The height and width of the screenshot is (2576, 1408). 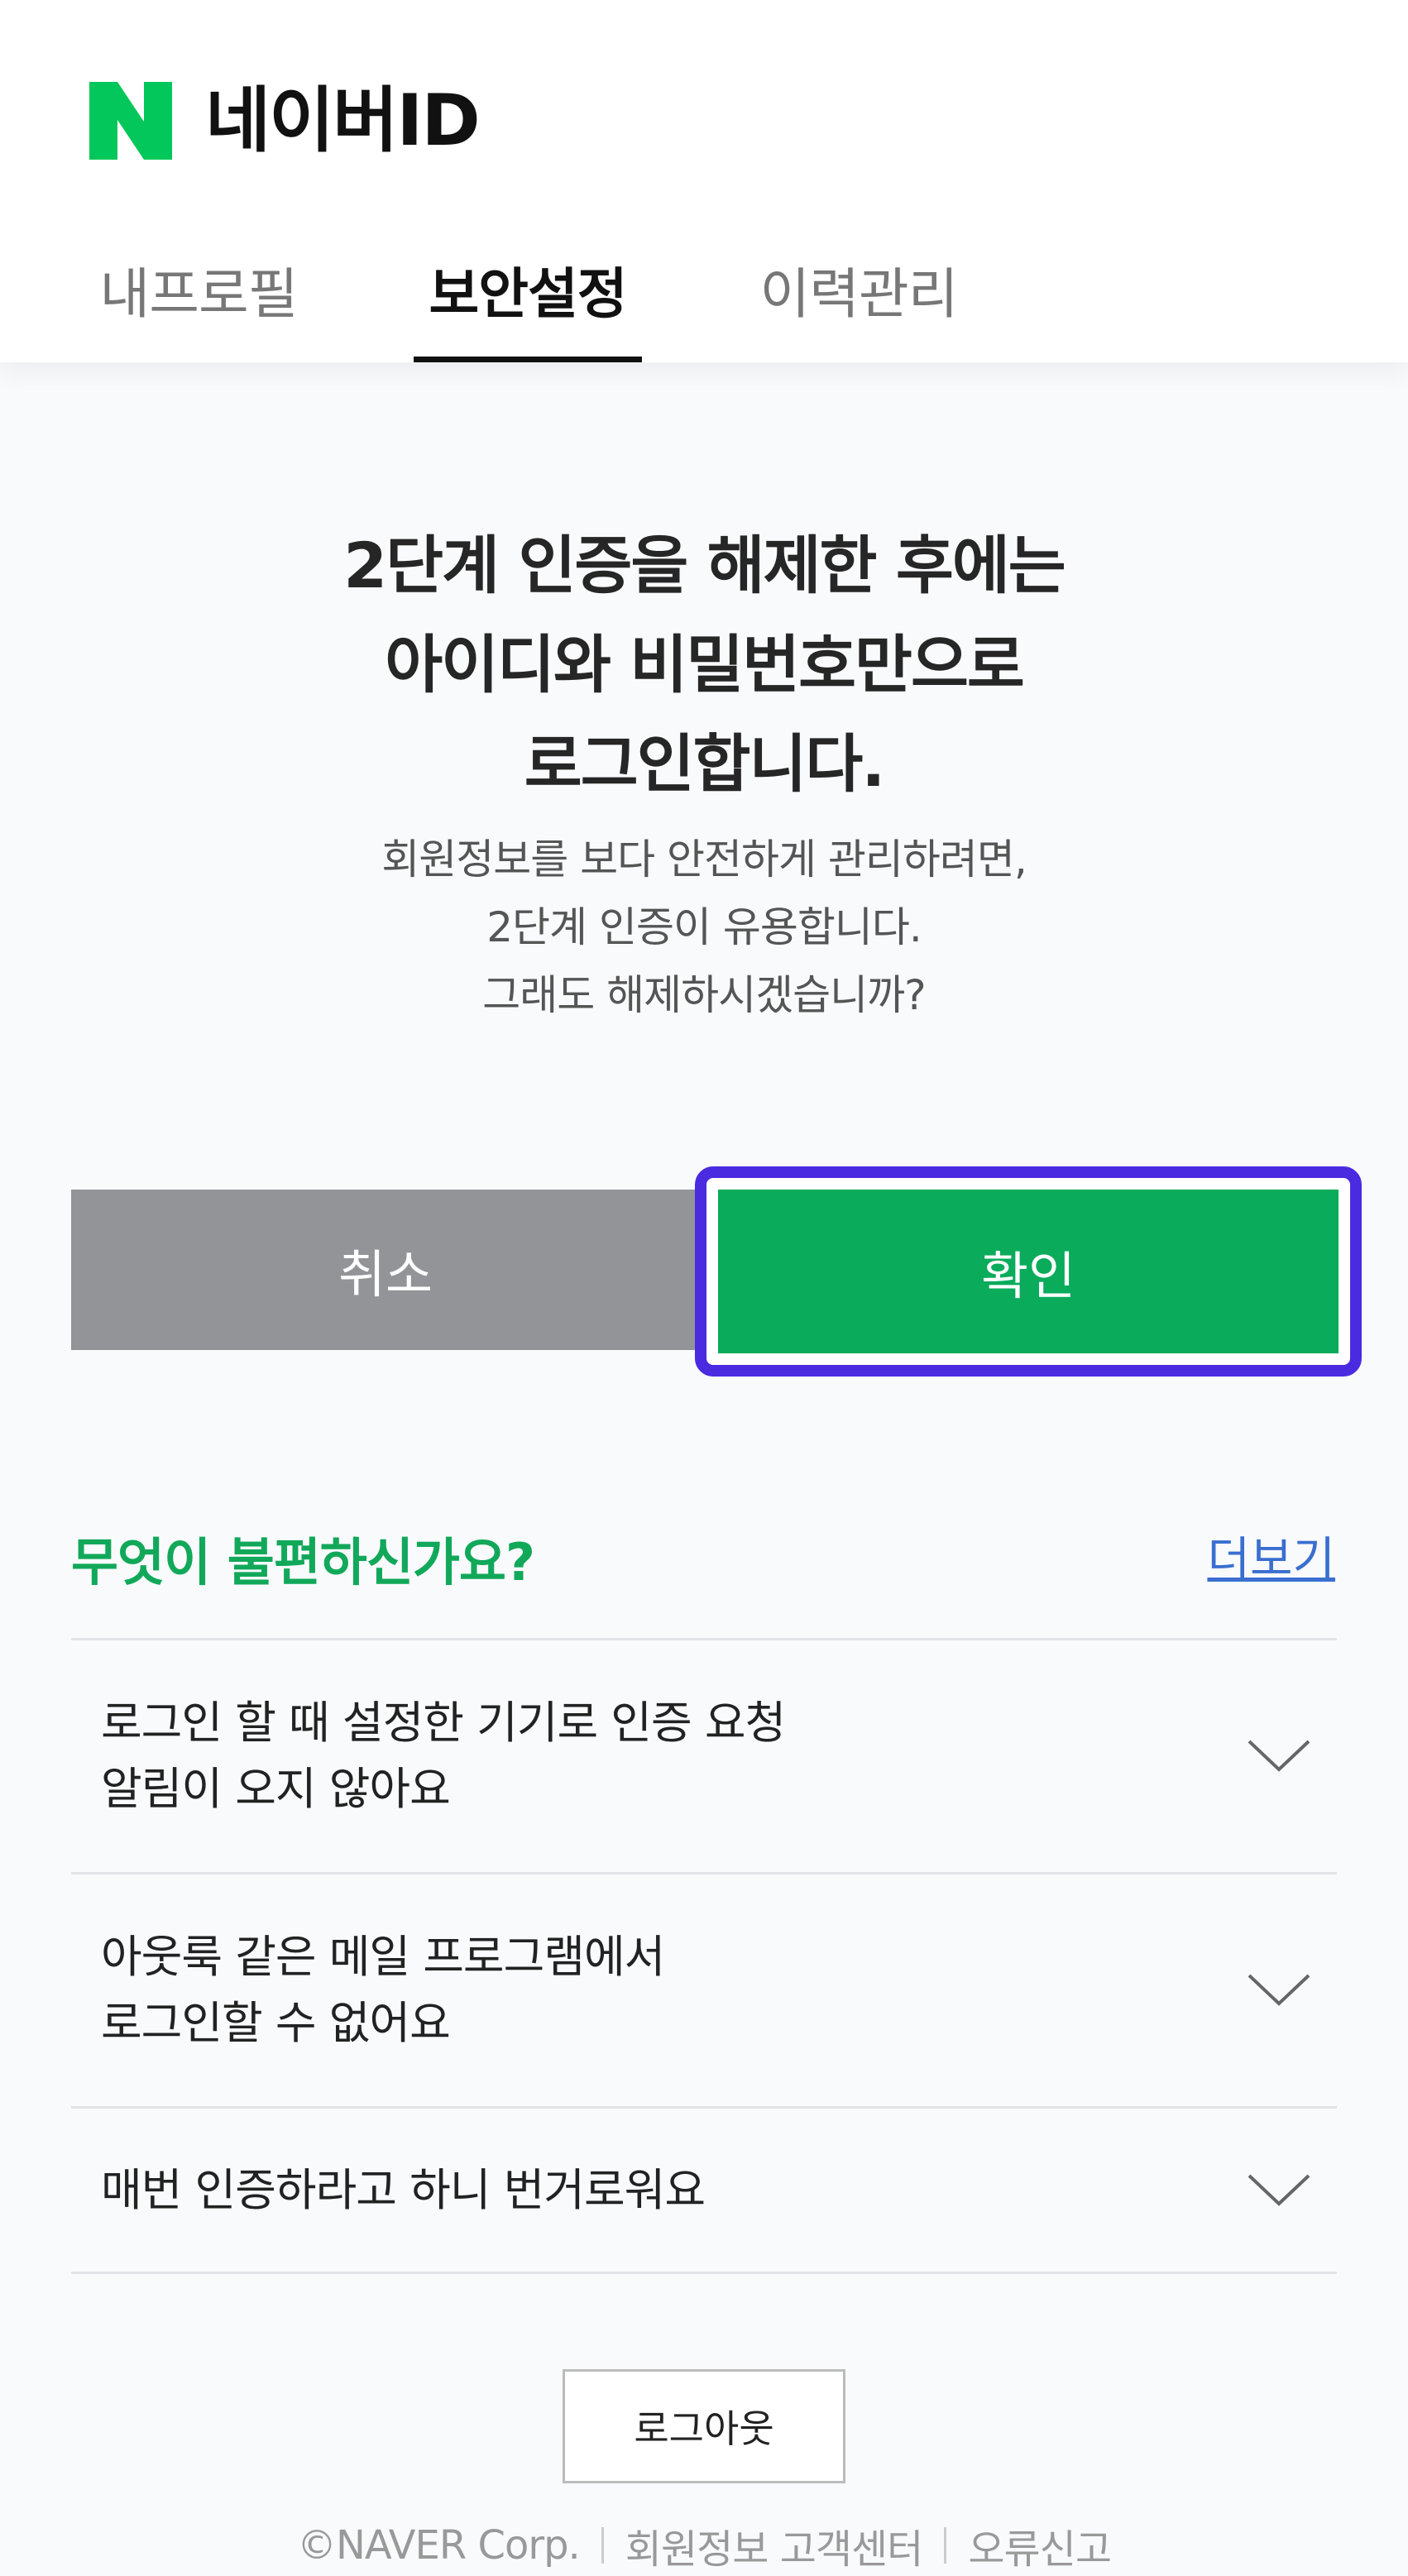 I want to click on faq-question: 아웃룩 같은 메일 프로그램에서 로그인할 수 없어요, so click(x=383, y=1990).